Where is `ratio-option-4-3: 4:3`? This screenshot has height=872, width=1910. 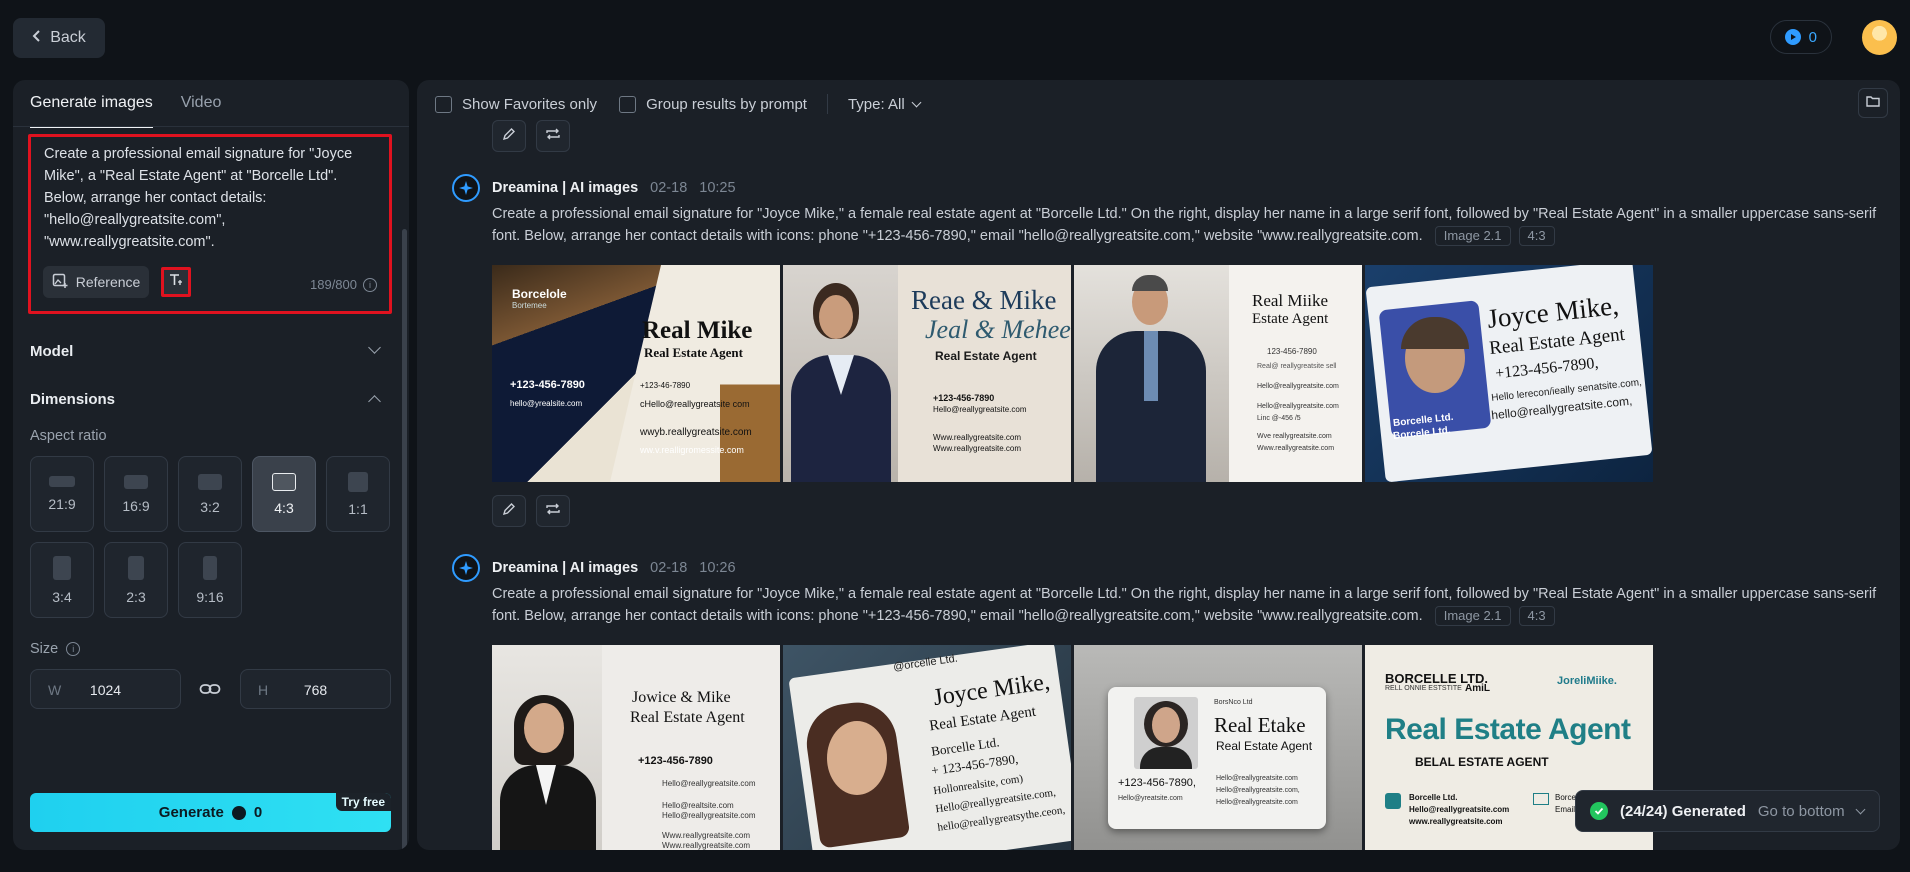 ratio-option-4-3: 4:3 is located at coordinates (284, 494).